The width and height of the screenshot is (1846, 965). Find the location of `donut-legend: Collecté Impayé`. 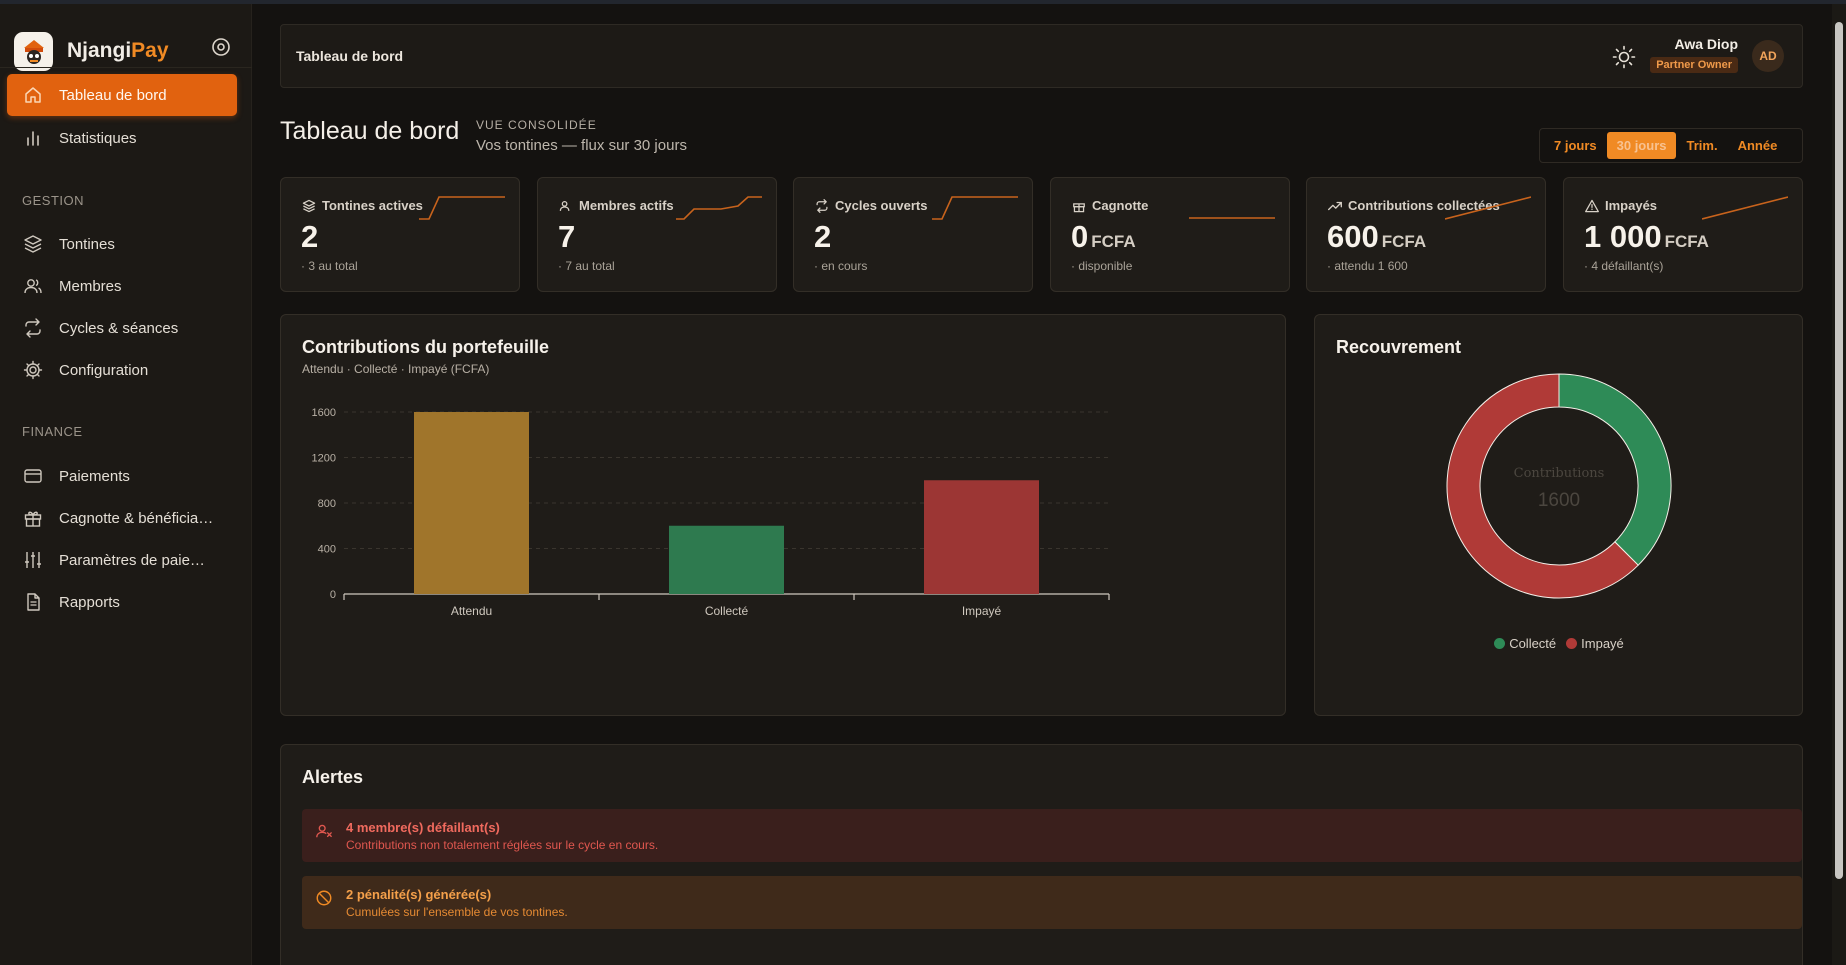

donut-legend: Collecté Impayé is located at coordinates (1559, 643).